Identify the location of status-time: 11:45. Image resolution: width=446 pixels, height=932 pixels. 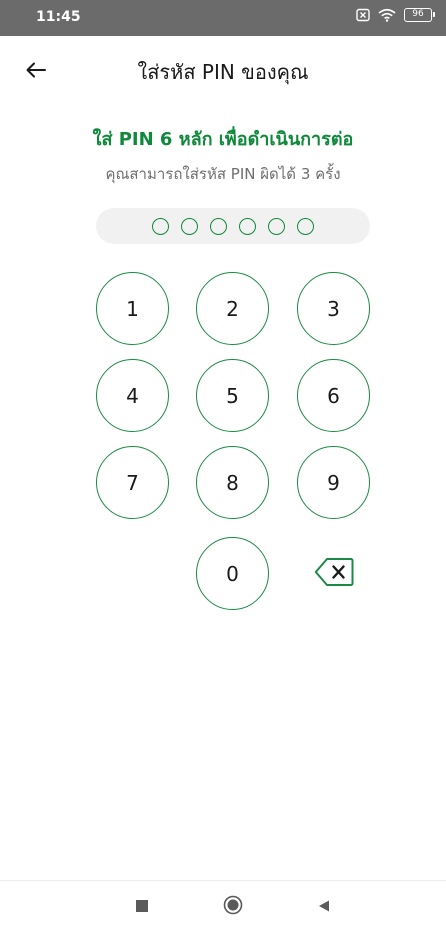
(58, 17).